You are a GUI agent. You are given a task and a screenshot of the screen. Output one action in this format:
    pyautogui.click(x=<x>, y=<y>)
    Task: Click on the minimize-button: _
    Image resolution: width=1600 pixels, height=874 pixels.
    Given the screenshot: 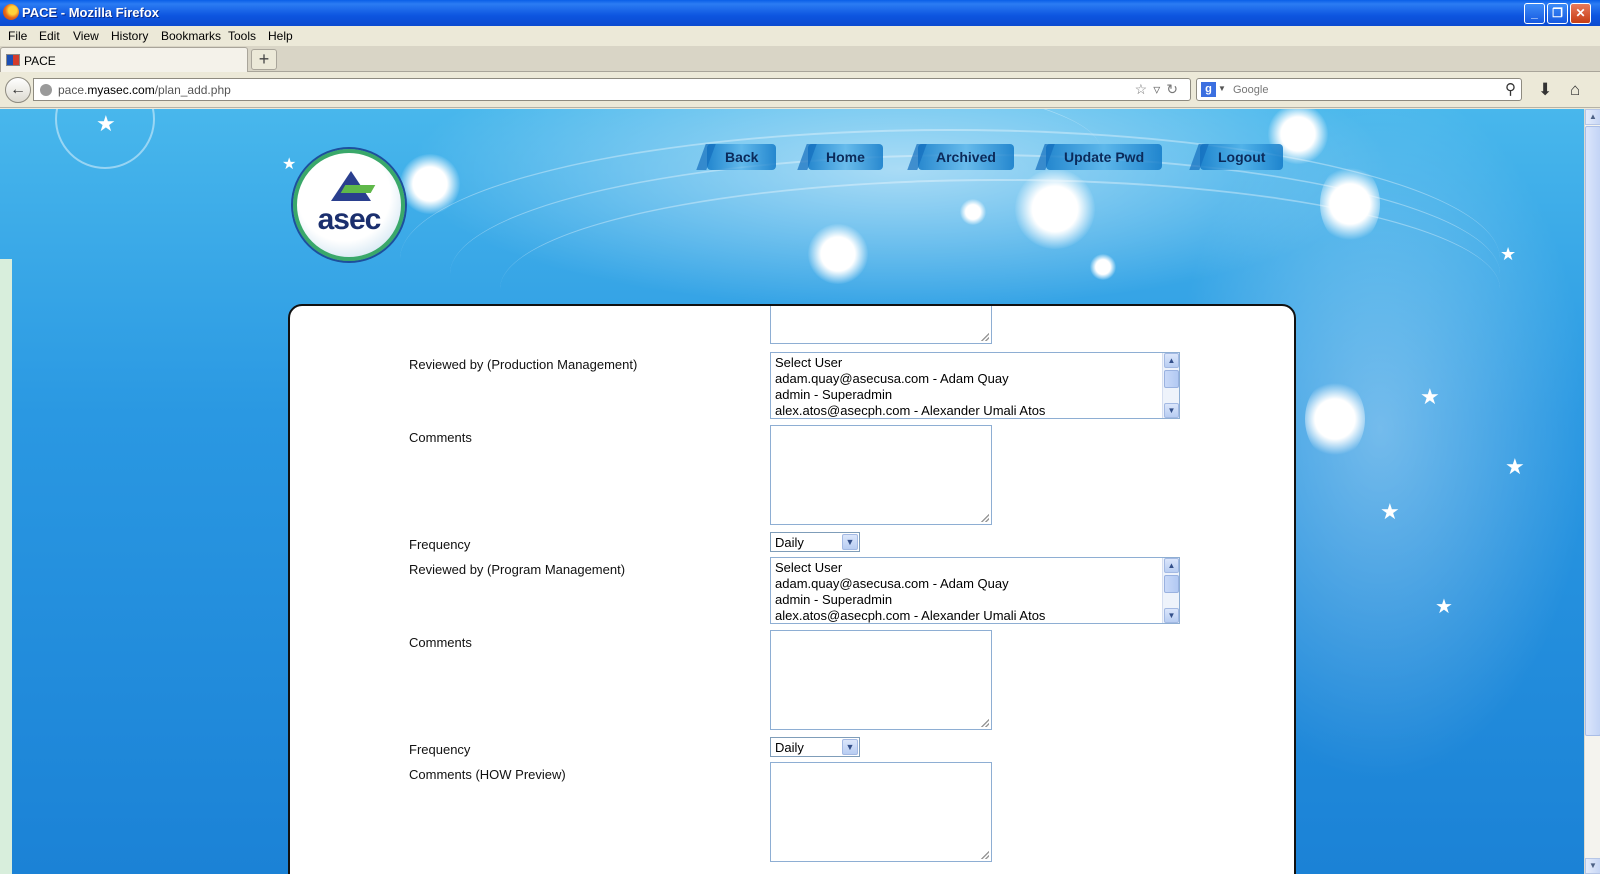 What is the action you would take?
    pyautogui.click(x=1534, y=13)
    